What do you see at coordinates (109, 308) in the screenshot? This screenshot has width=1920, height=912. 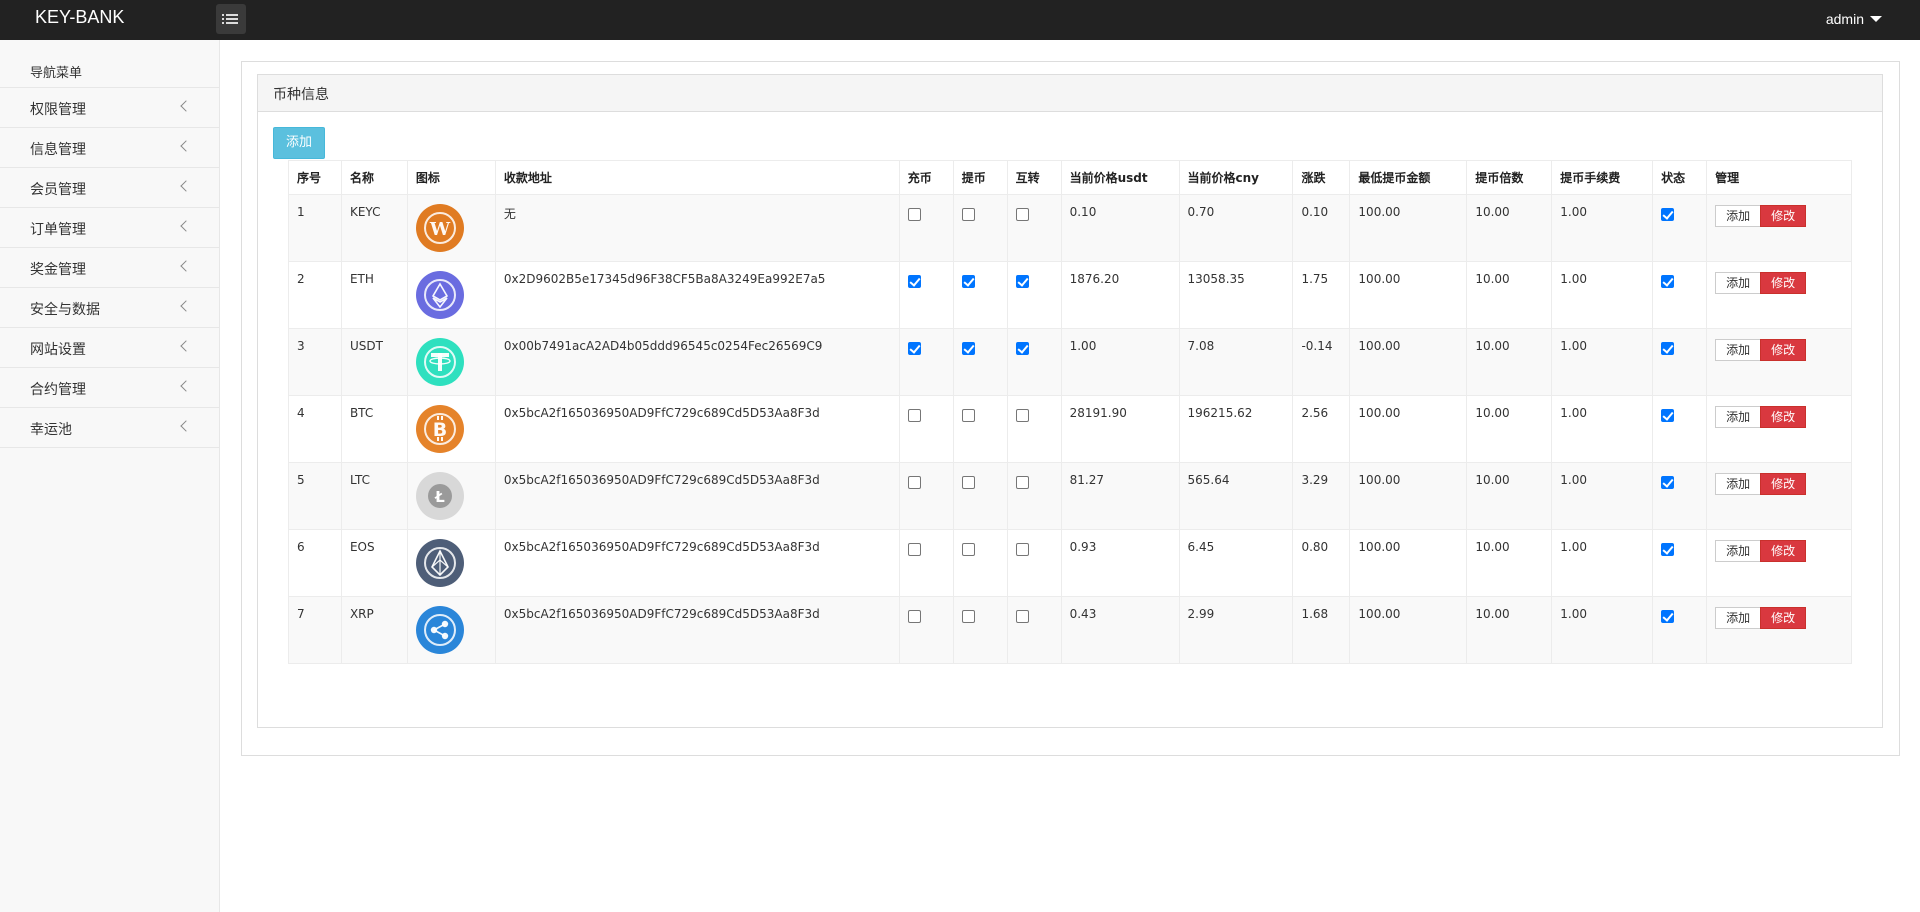 I see `sidebar-item: 安全与数据` at bounding box center [109, 308].